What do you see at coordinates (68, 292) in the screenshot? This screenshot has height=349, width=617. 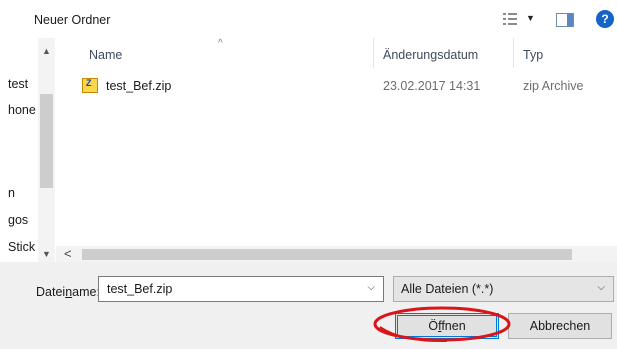 I see `filename-label: Dateiname:` at bounding box center [68, 292].